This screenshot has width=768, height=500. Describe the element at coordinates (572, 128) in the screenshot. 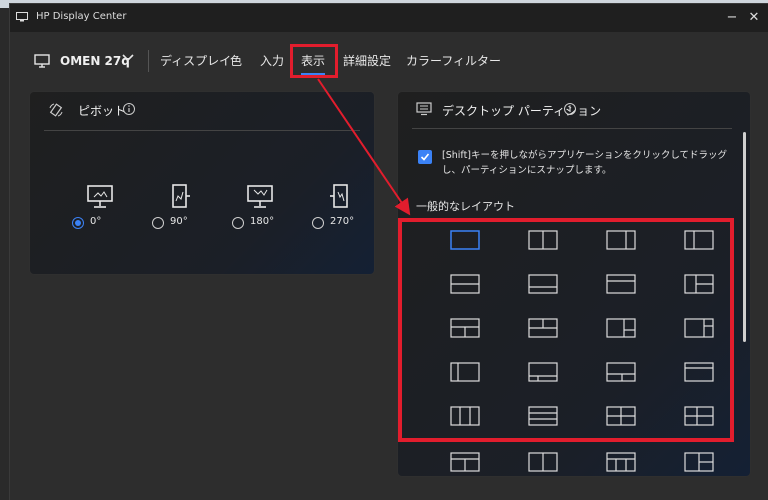

I see `partition-divider` at that location.